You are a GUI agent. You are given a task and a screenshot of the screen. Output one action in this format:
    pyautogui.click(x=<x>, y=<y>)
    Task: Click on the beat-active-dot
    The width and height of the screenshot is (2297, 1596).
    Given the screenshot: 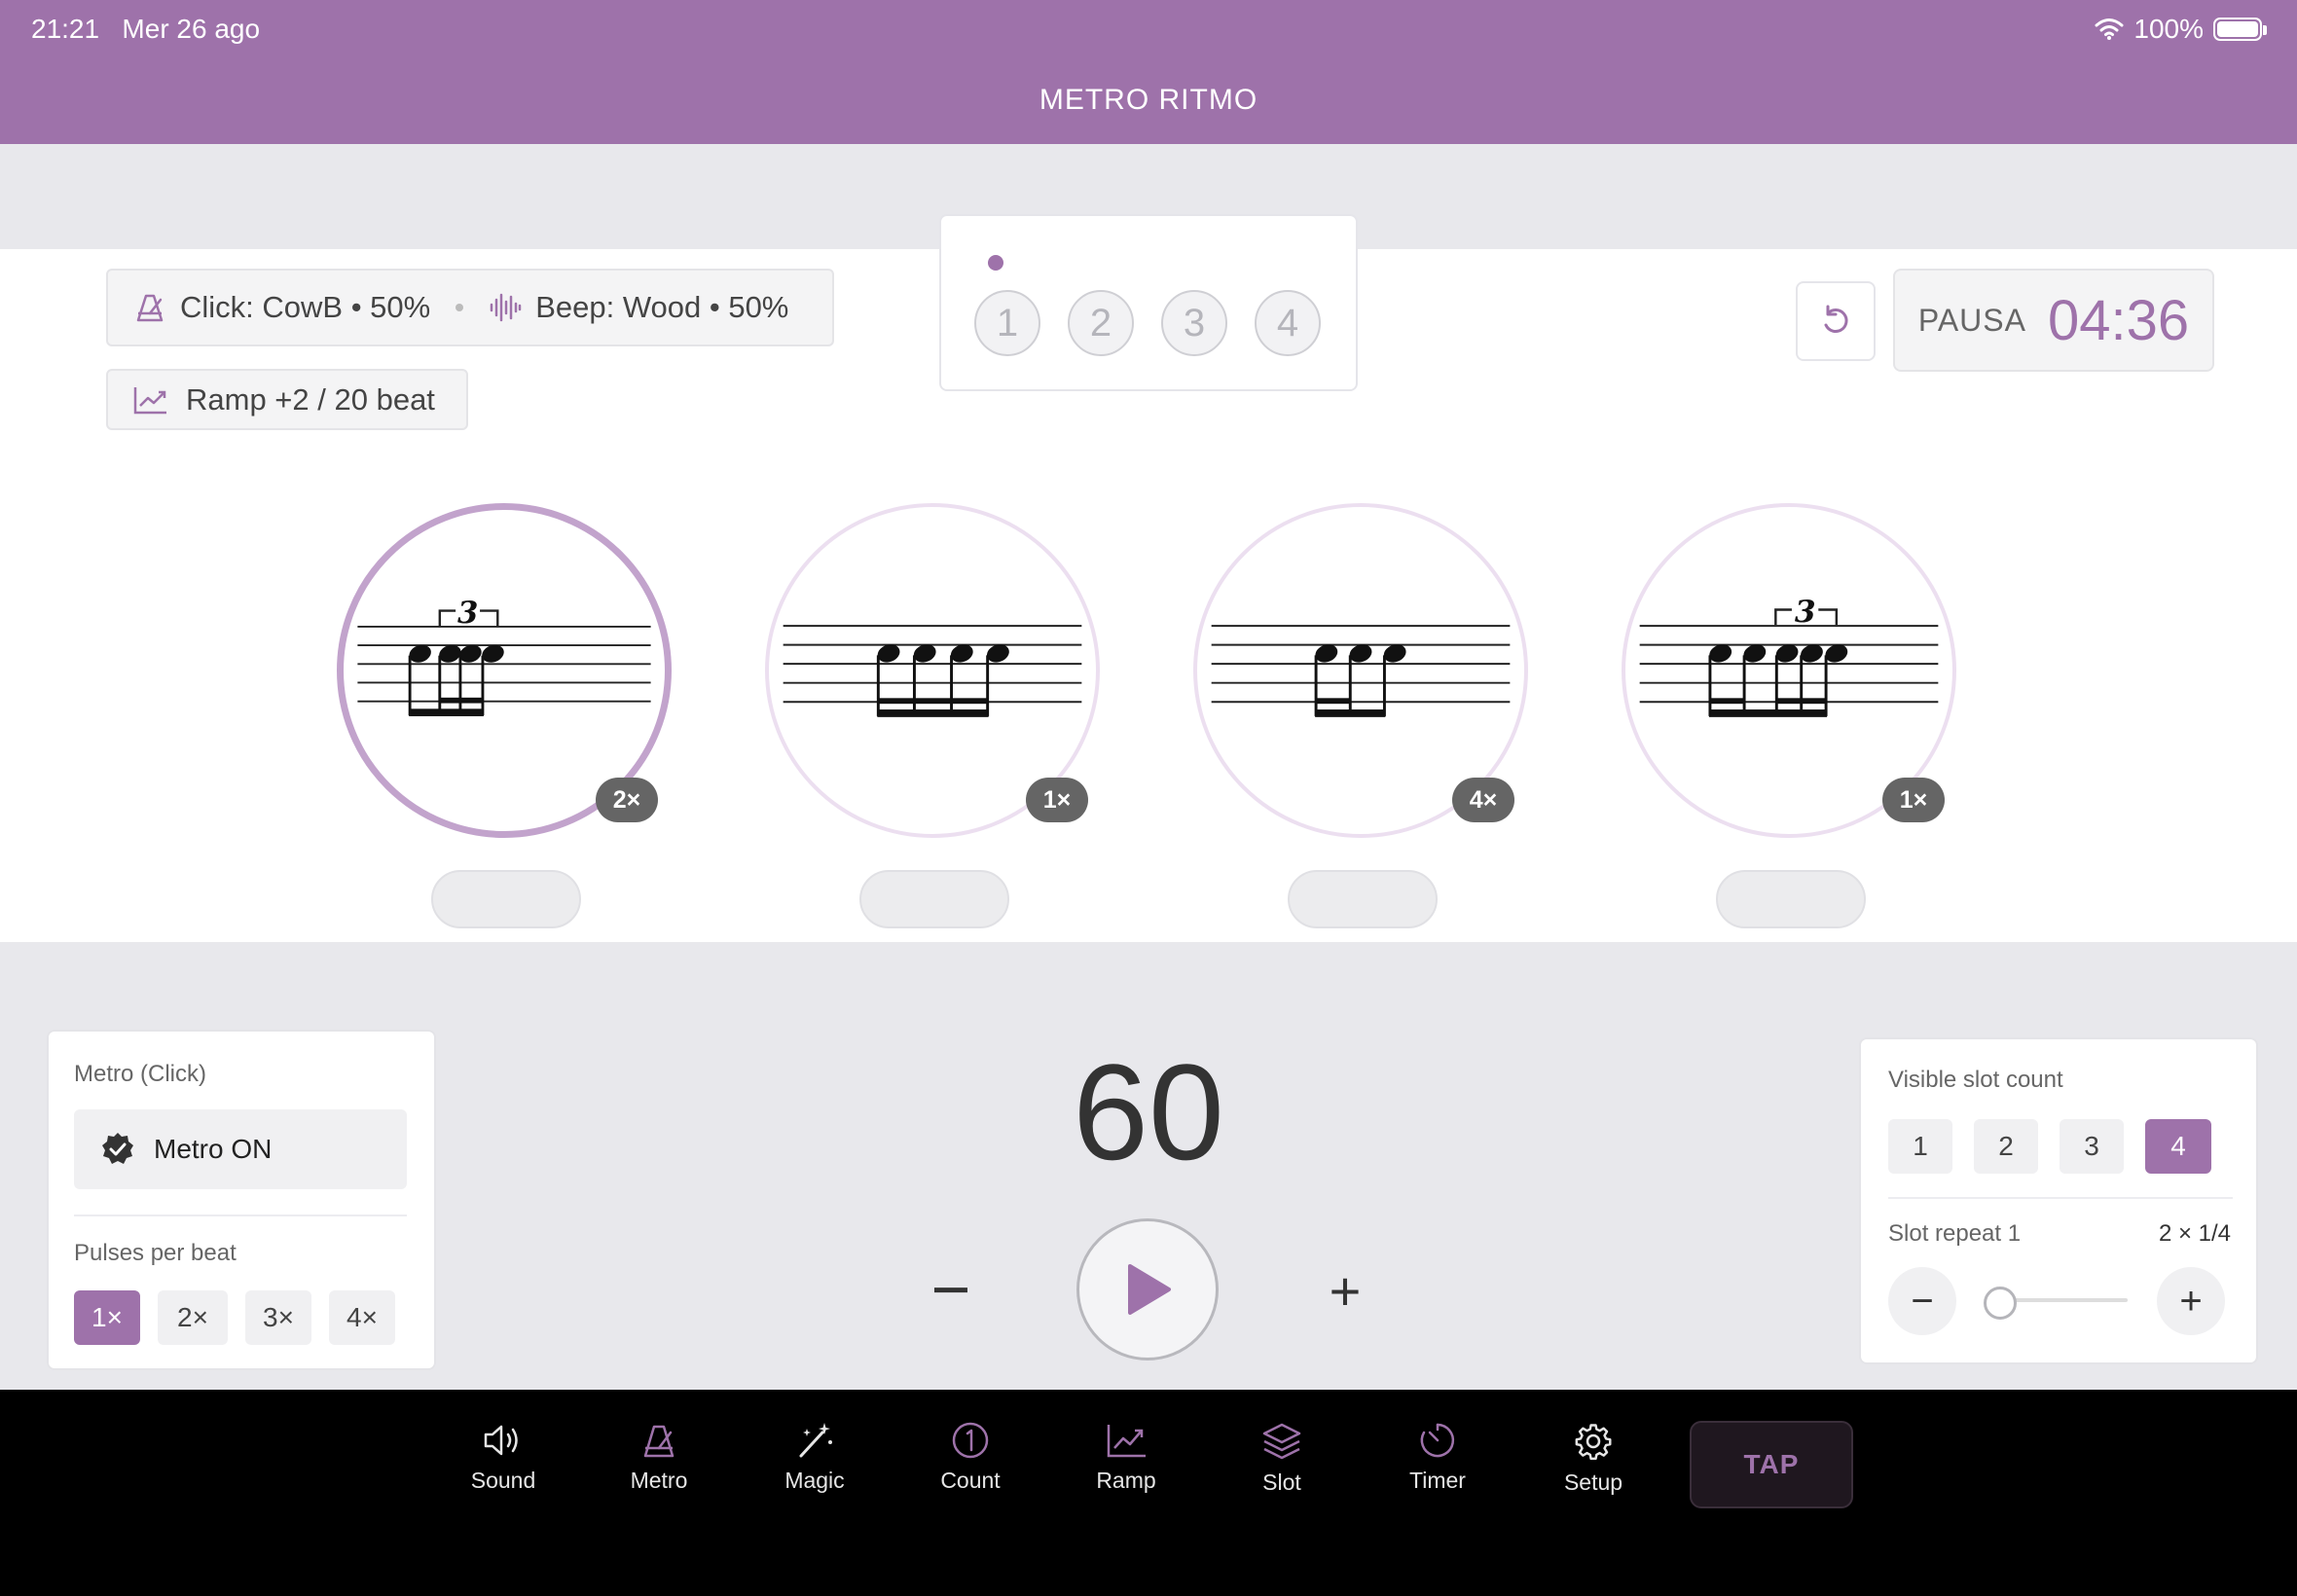 What is the action you would take?
    pyautogui.click(x=995, y=263)
    